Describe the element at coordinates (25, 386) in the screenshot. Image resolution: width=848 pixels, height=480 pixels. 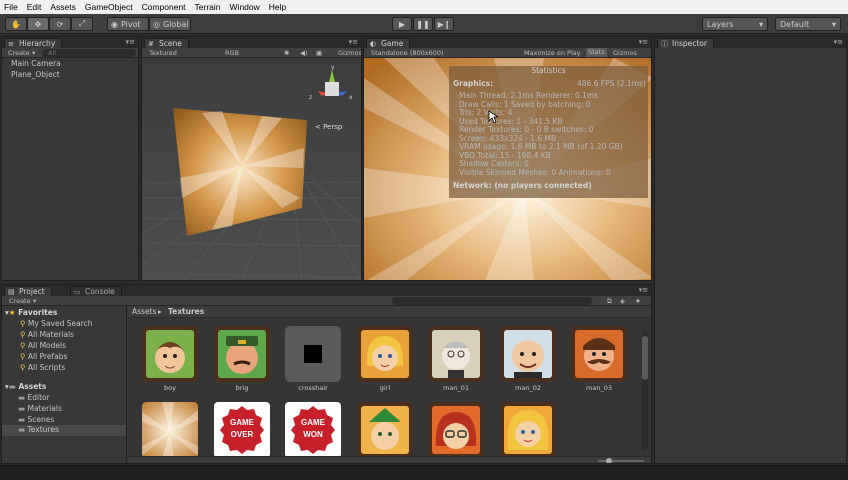
I see `assets-header: ▾▬ Assets` at that location.